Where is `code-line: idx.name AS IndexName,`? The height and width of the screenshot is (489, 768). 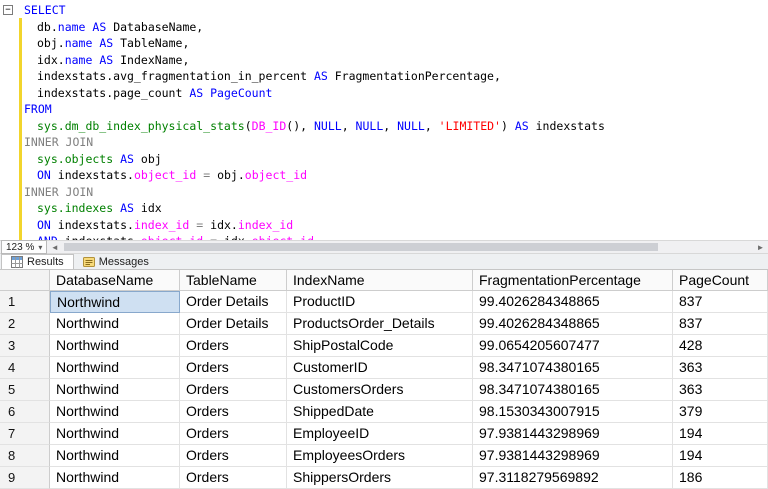 code-line: idx.name AS IndexName, is located at coordinates (113, 59).